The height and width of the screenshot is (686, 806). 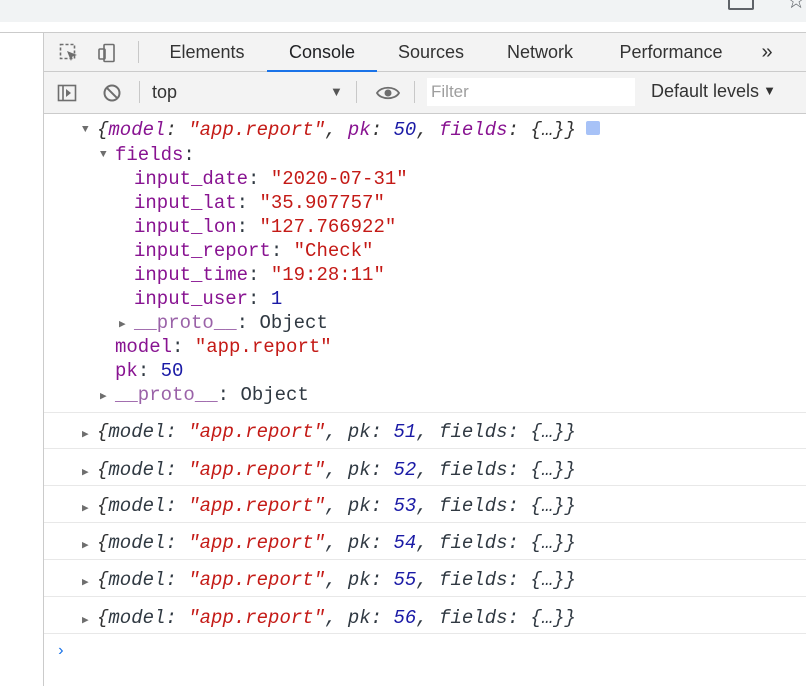 I want to click on clear-console-icon, so click(x=112, y=93).